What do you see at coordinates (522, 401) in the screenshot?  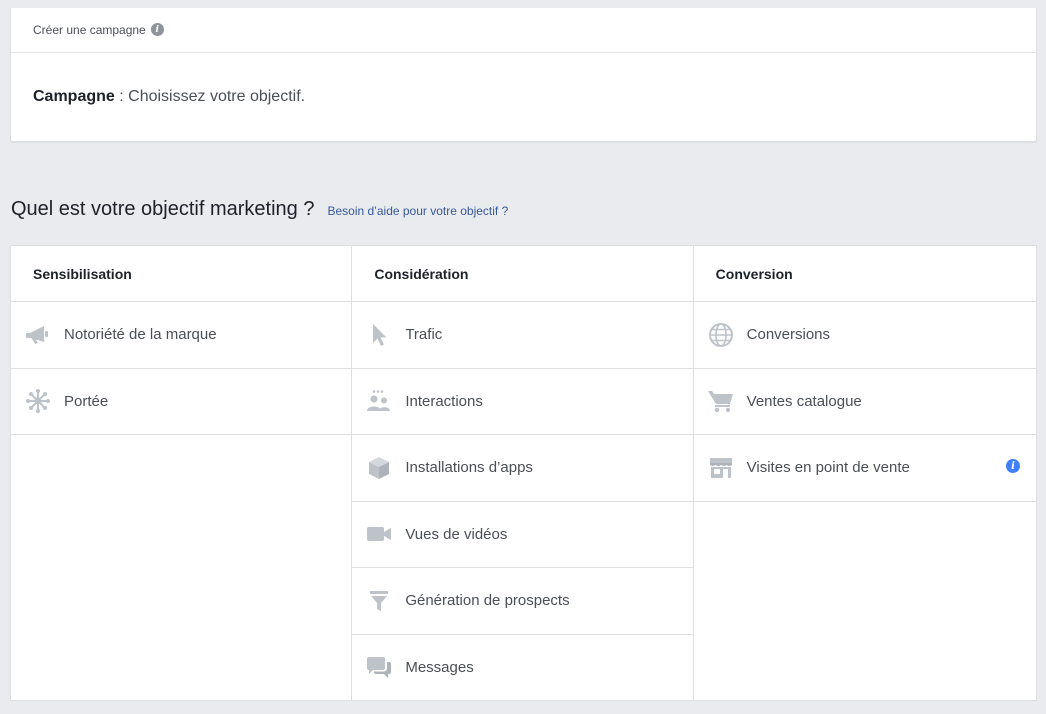 I see `objective-engagement: Interactions` at bounding box center [522, 401].